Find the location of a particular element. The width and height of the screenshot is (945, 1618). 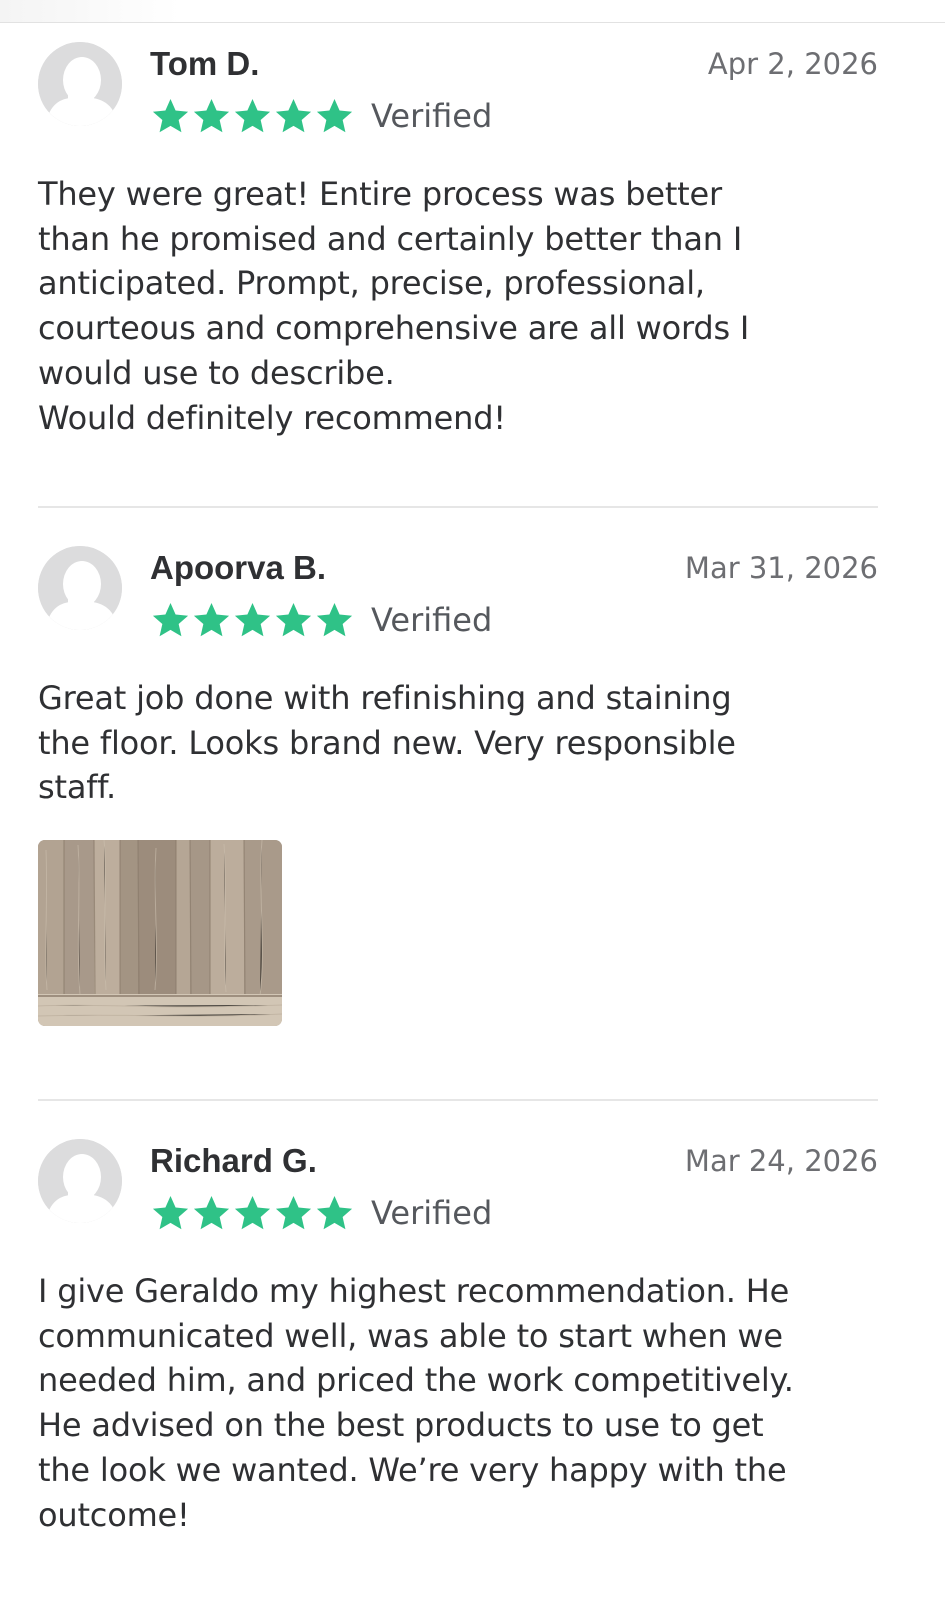

review-date: Mar 24, 2026 is located at coordinates (781, 1161).